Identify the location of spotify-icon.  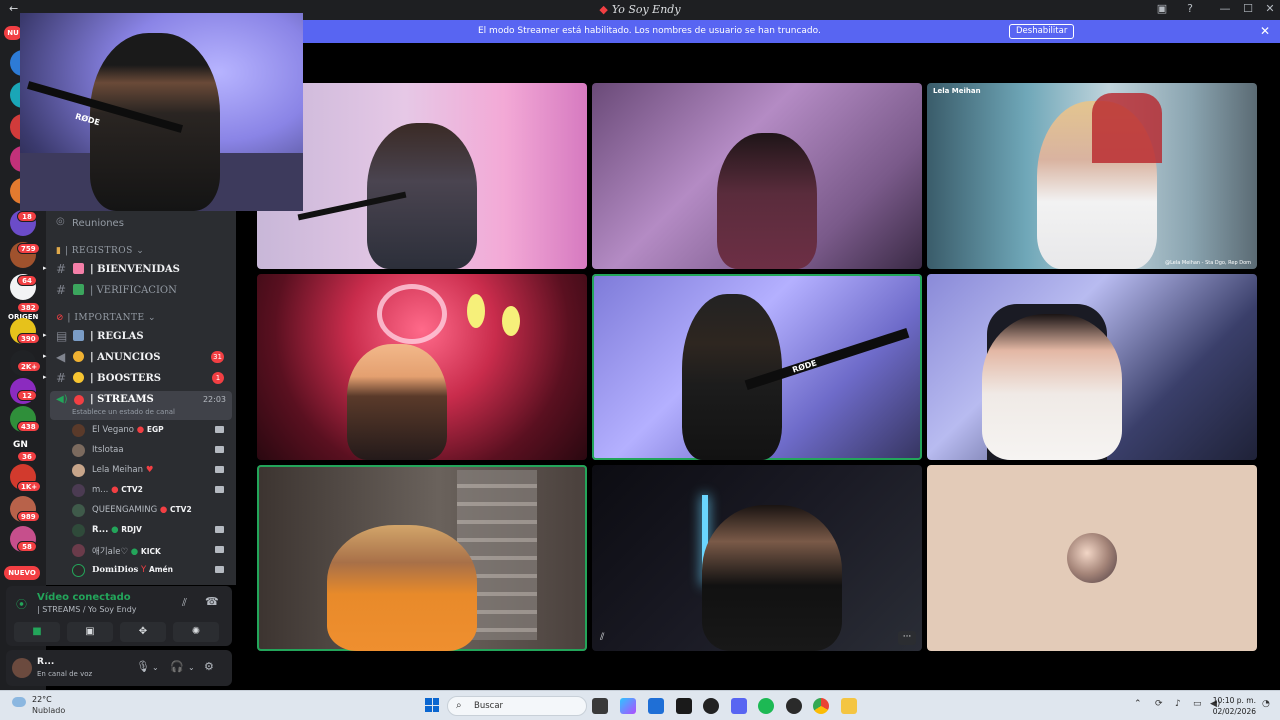
(766, 706).